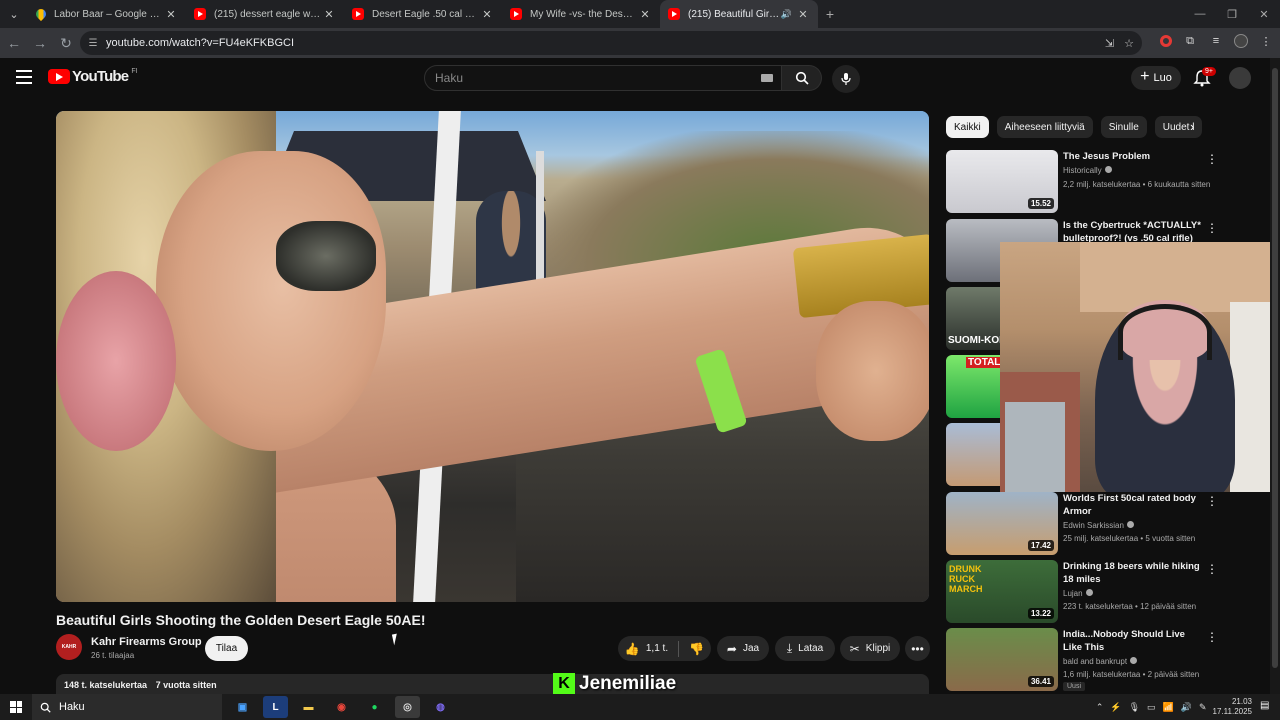  What do you see at coordinates (341, 707) in the screenshot?
I see `chrome-icon: ◉` at bounding box center [341, 707].